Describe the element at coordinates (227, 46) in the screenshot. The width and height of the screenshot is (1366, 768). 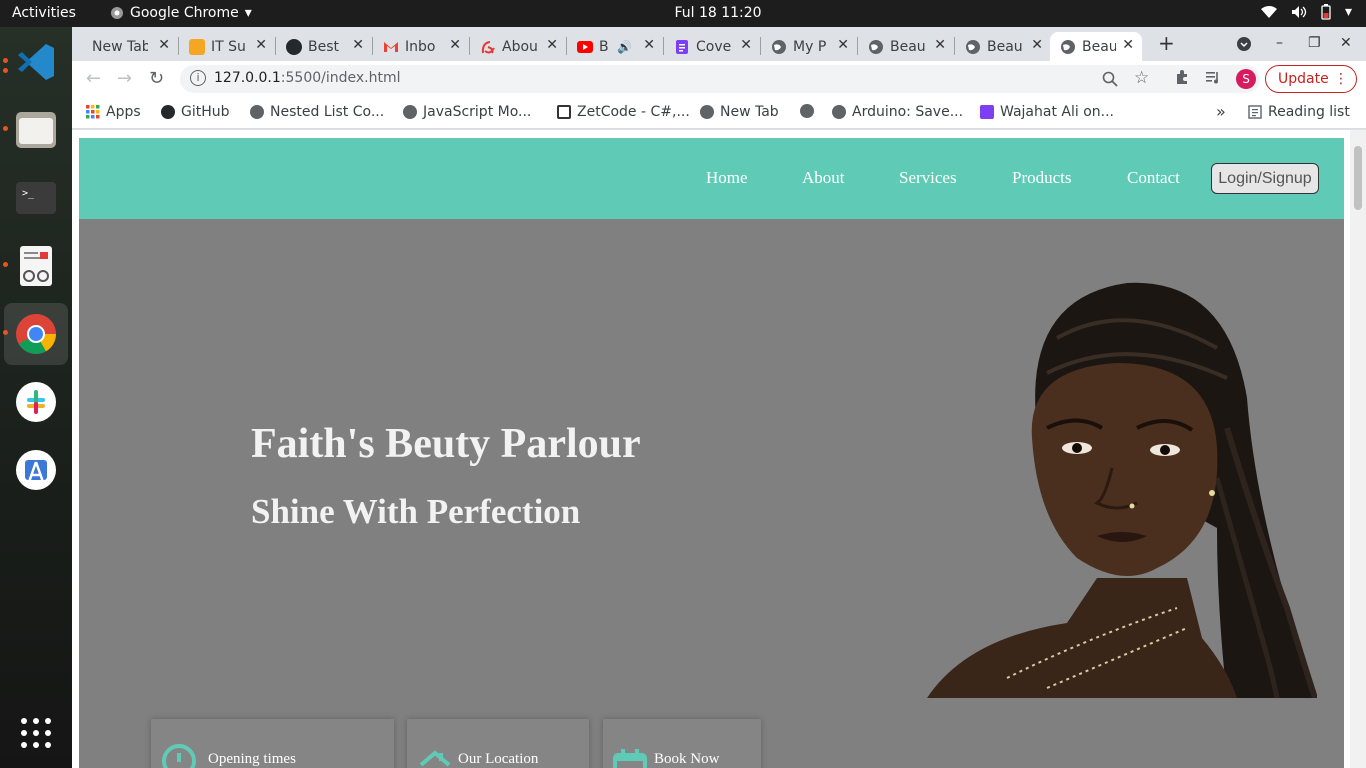
I see `tab: IT Su ✕` at that location.